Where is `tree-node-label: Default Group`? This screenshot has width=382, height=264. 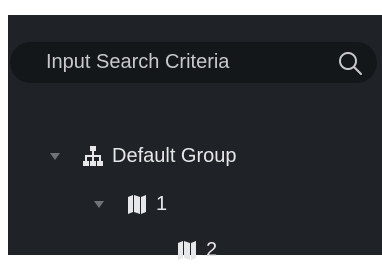
tree-node-label: Default Group is located at coordinates (174, 155).